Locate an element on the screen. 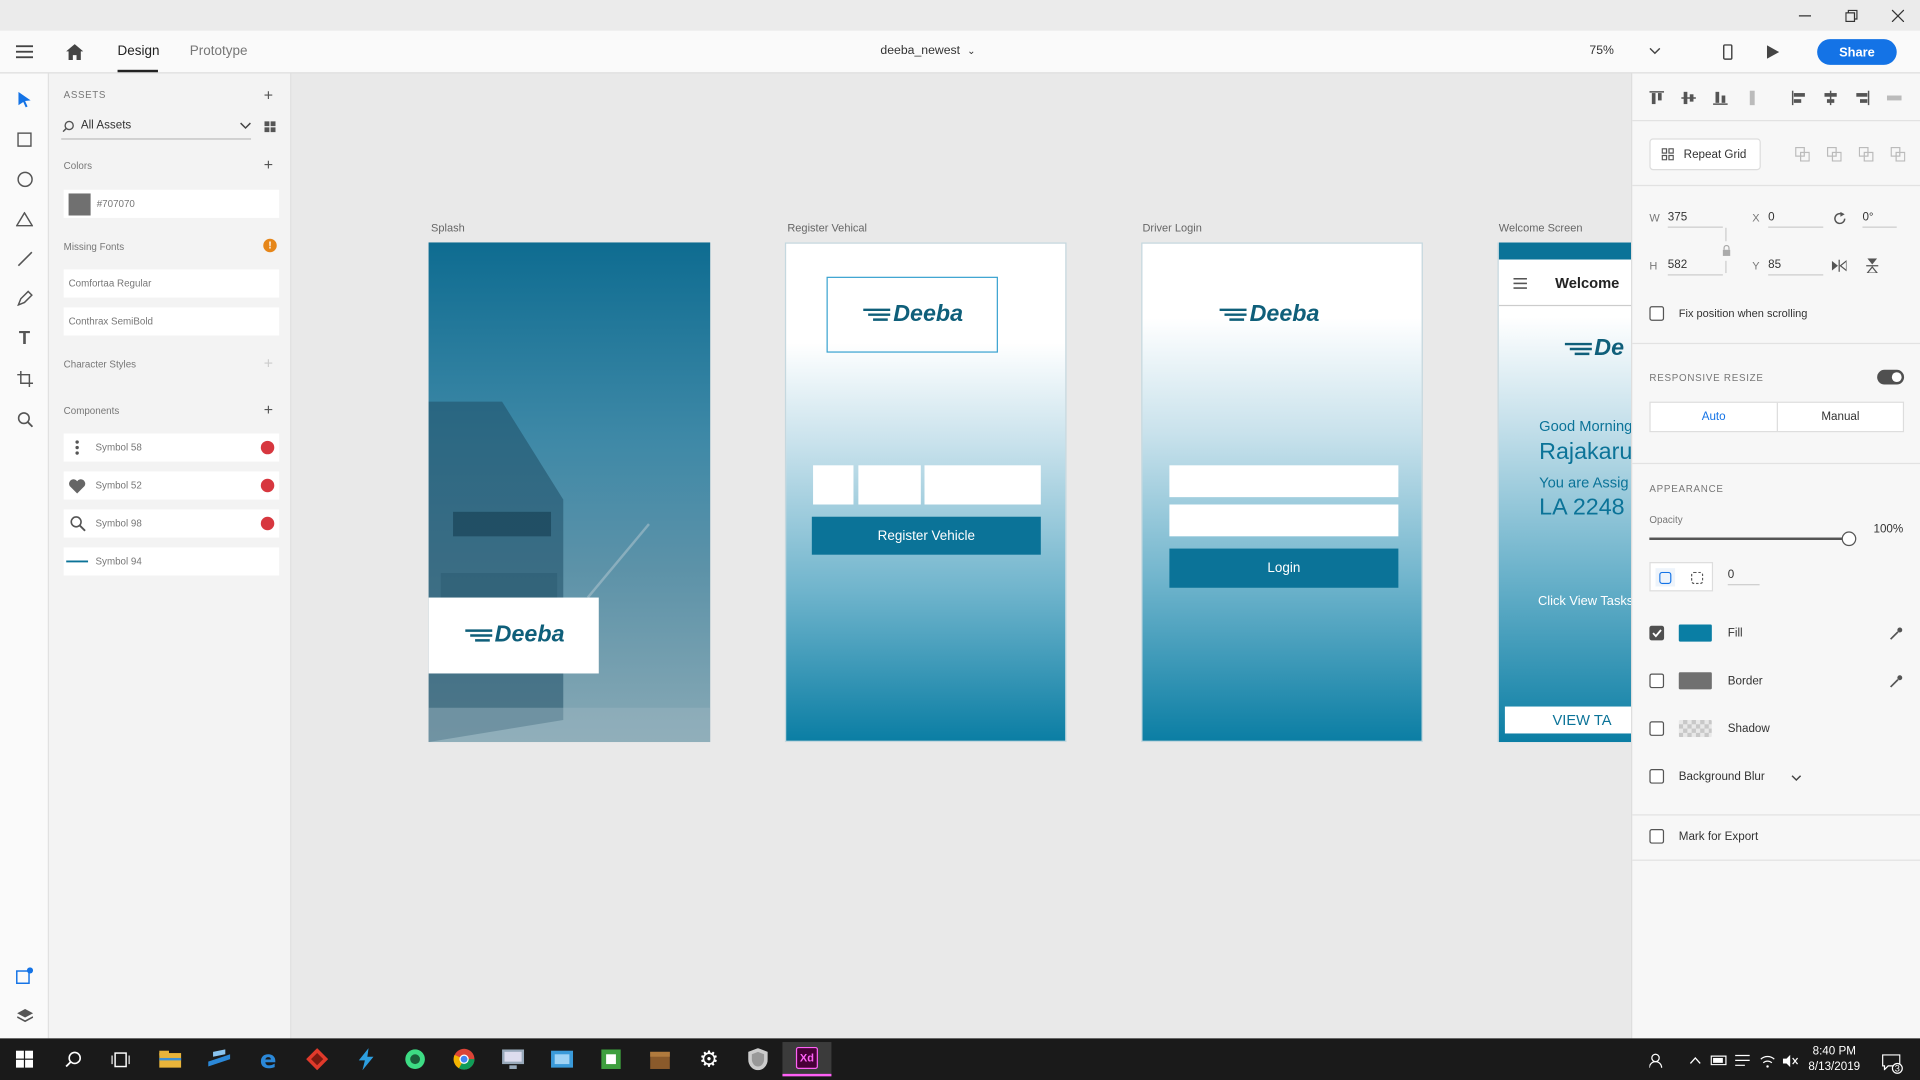 The width and height of the screenshot is (1920, 1080). uniform-radius-icon is located at coordinates (1665, 577).